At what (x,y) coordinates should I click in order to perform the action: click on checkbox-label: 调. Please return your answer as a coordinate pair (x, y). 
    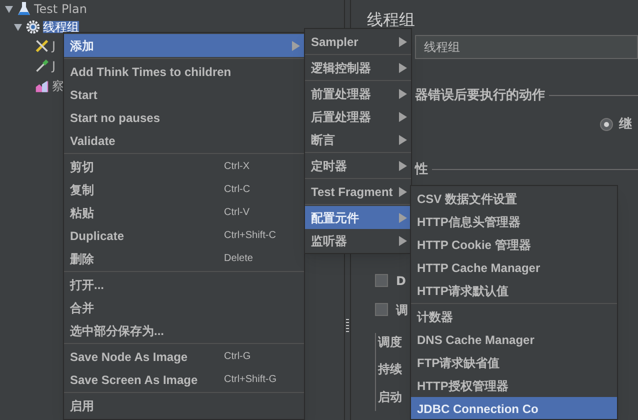
    Looking at the image, I should click on (402, 310).